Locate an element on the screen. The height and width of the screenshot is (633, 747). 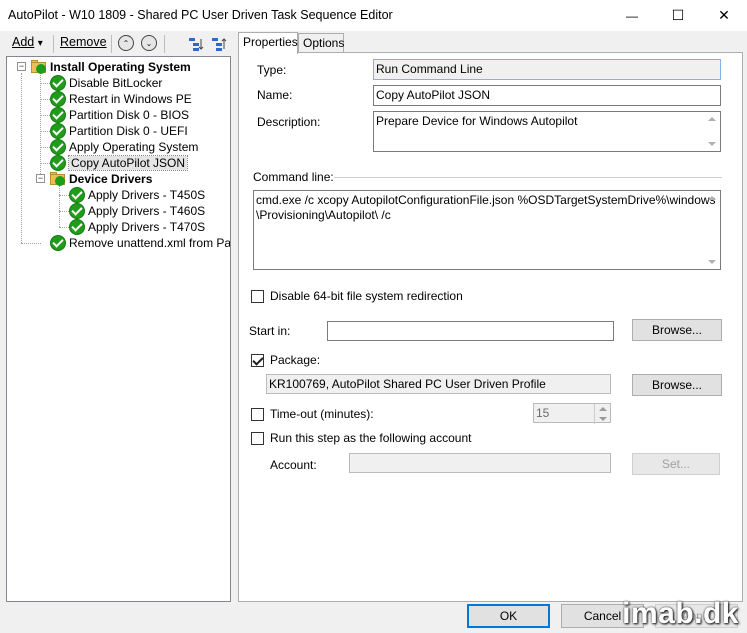
close-icon: ✕ is located at coordinates (724, 15).